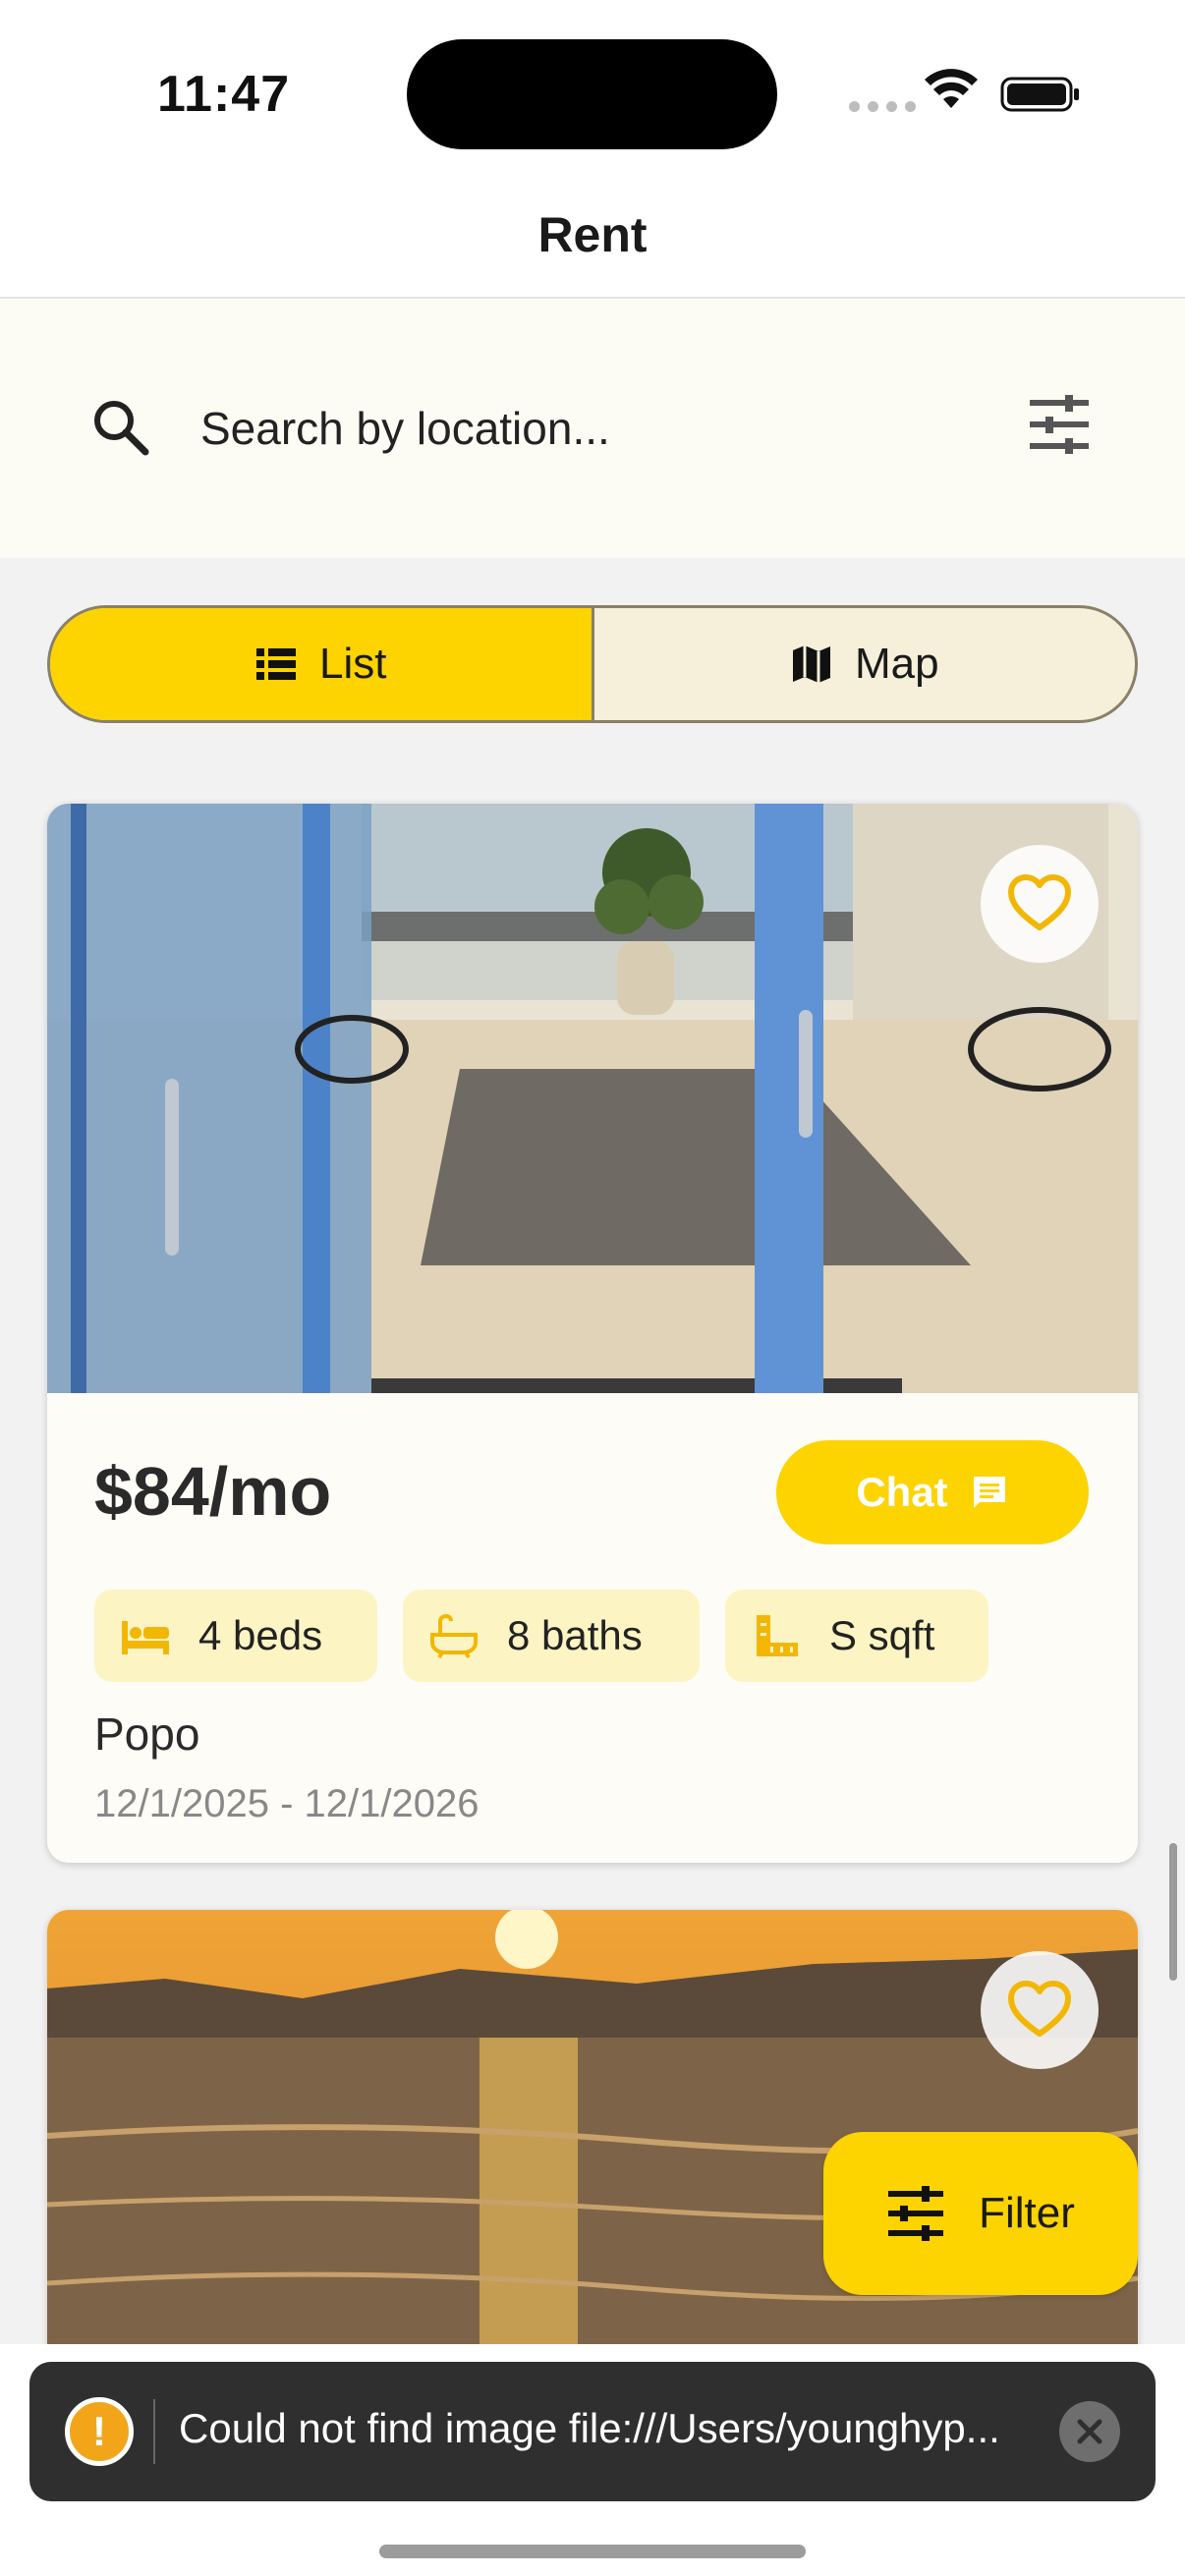  Describe the element at coordinates (811, 664) in the screenshot. I see `map-icon` at that location.